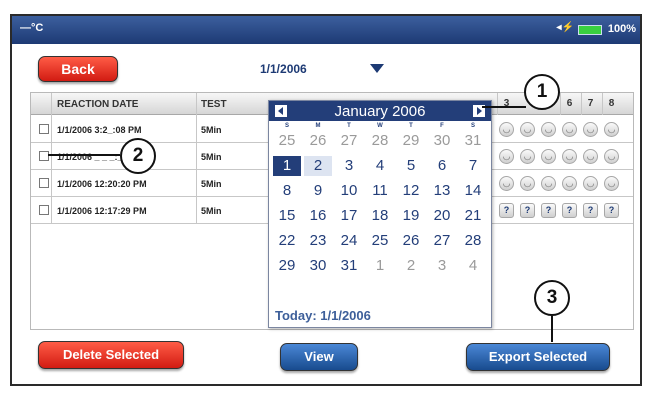  Describe the element at coordinates (442, 126) in the screenshot. I see `weekday-label: F` at that location.